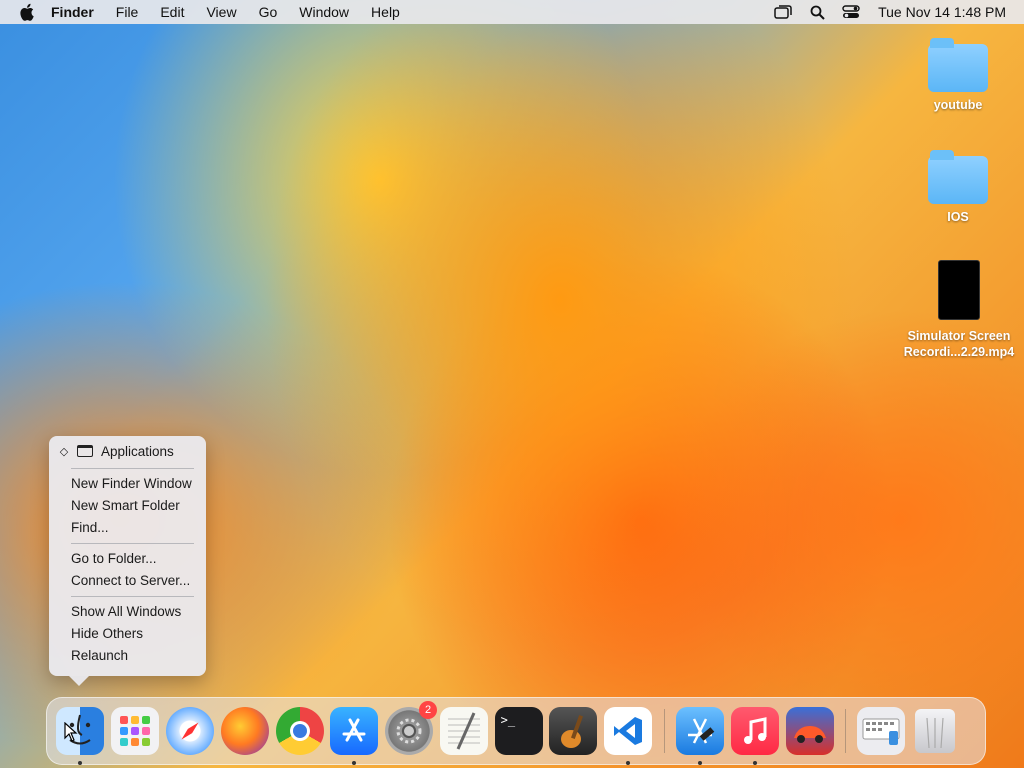 The height and width of the screenshot is (768, 1024). I want to click on context-header-label: Applications, so click(137, 451).